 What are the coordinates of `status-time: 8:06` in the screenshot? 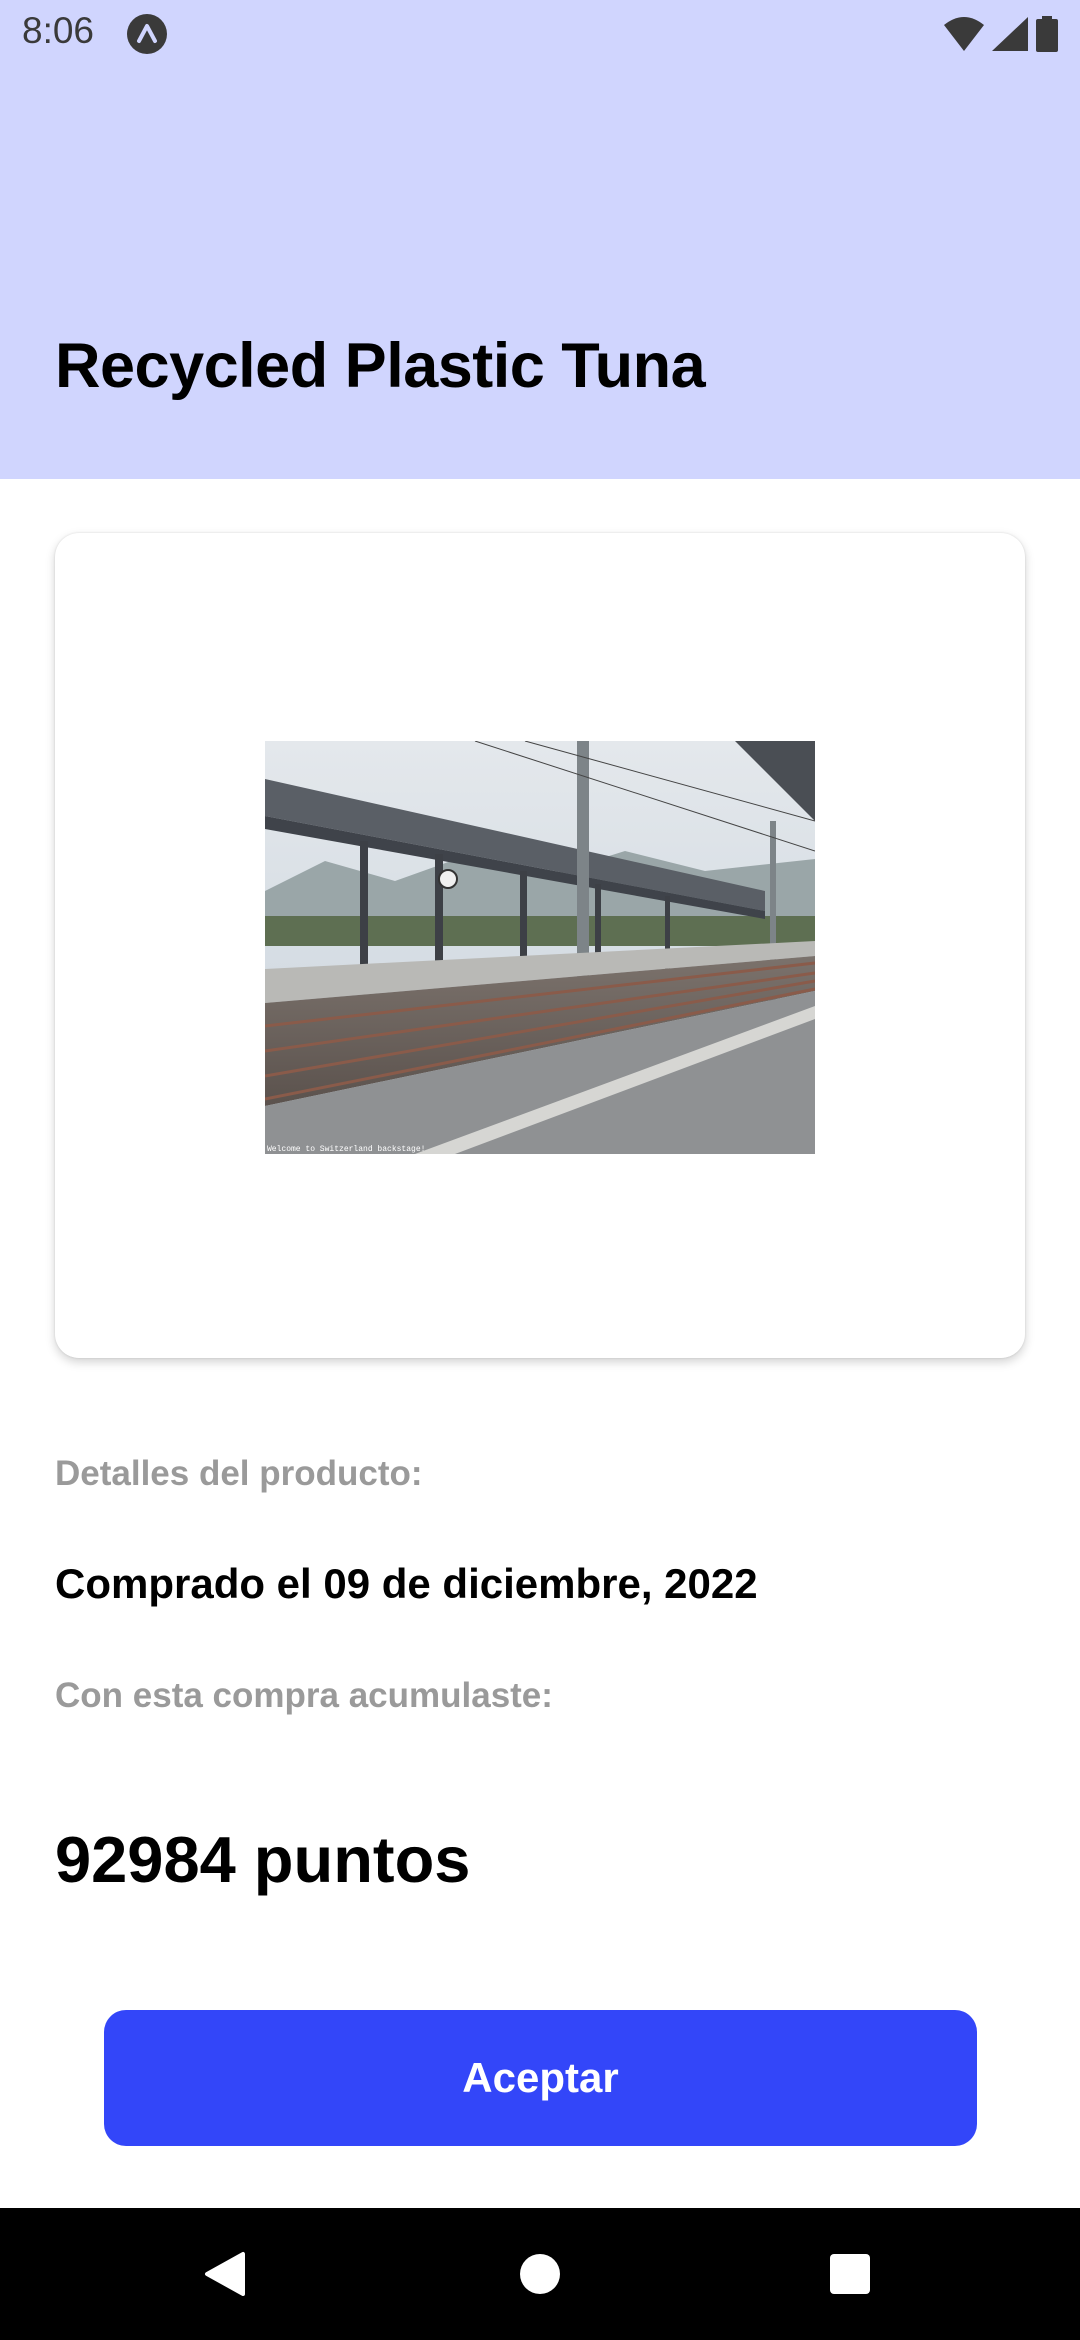 It's located at (58, 30).